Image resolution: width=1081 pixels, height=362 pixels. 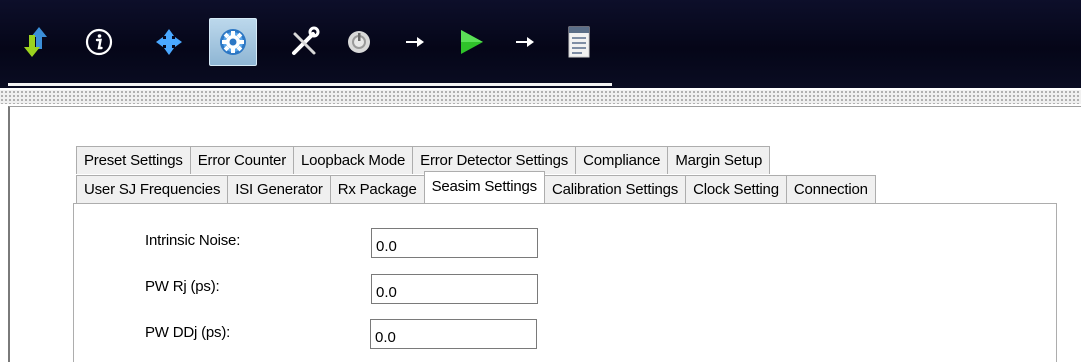 I want to click on tools-icon, so click(x=306, y=40).